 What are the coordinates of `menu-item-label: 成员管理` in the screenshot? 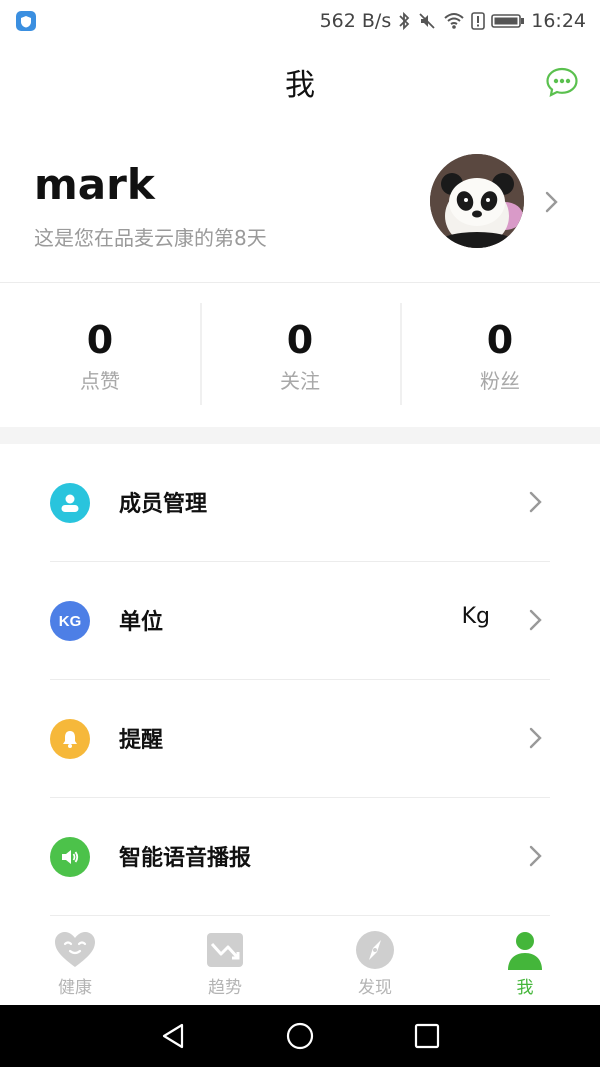 It's located at (163, 504).